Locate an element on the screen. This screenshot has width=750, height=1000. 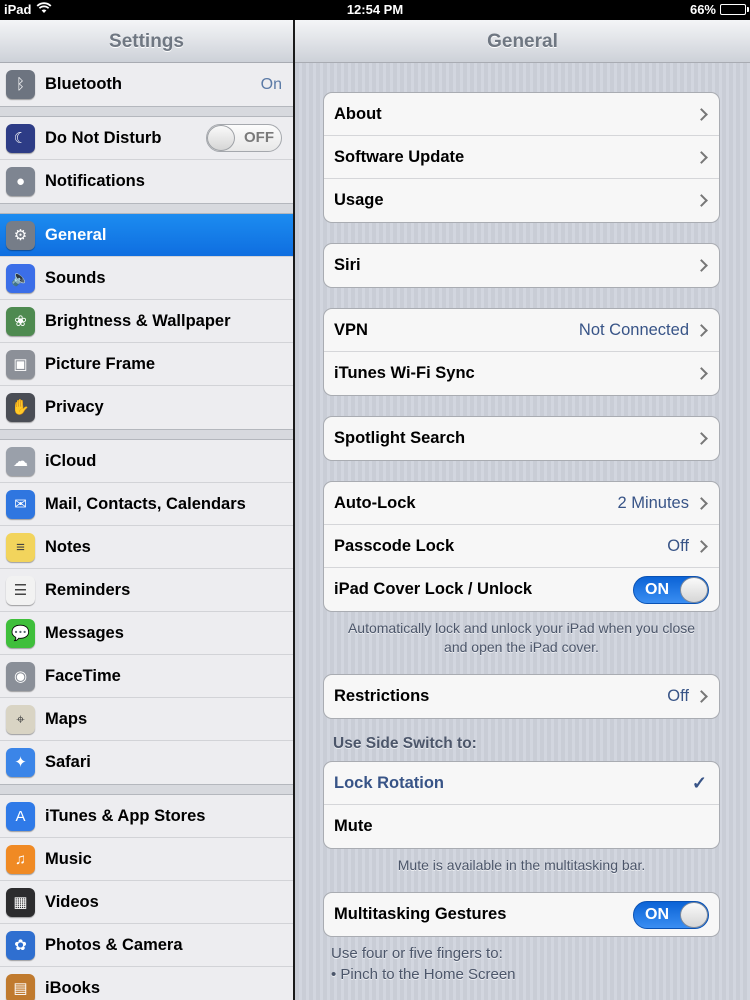
reminders-icon: ☰ is located at coordinates (20, 590).